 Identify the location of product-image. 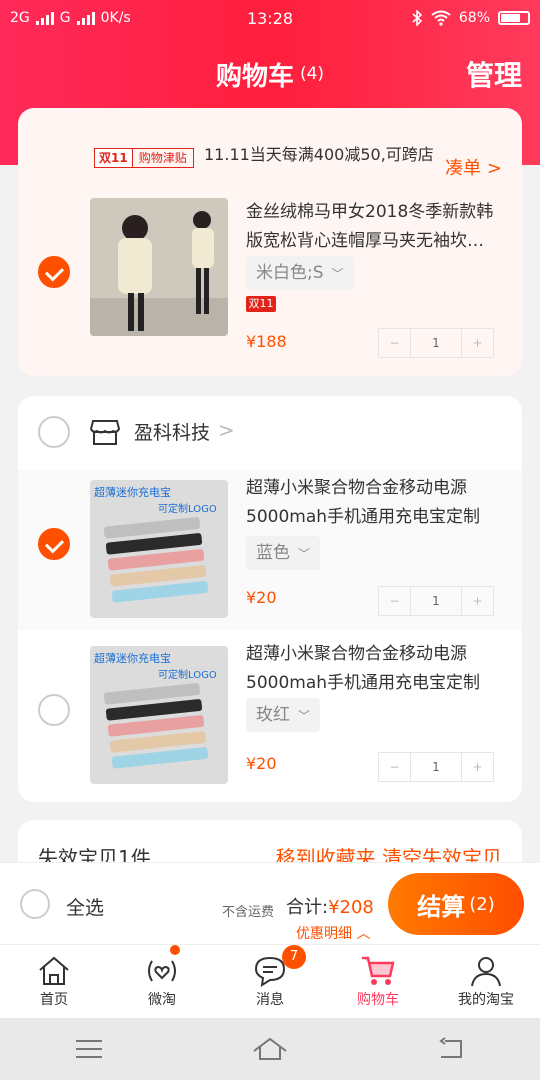
(159, 267).